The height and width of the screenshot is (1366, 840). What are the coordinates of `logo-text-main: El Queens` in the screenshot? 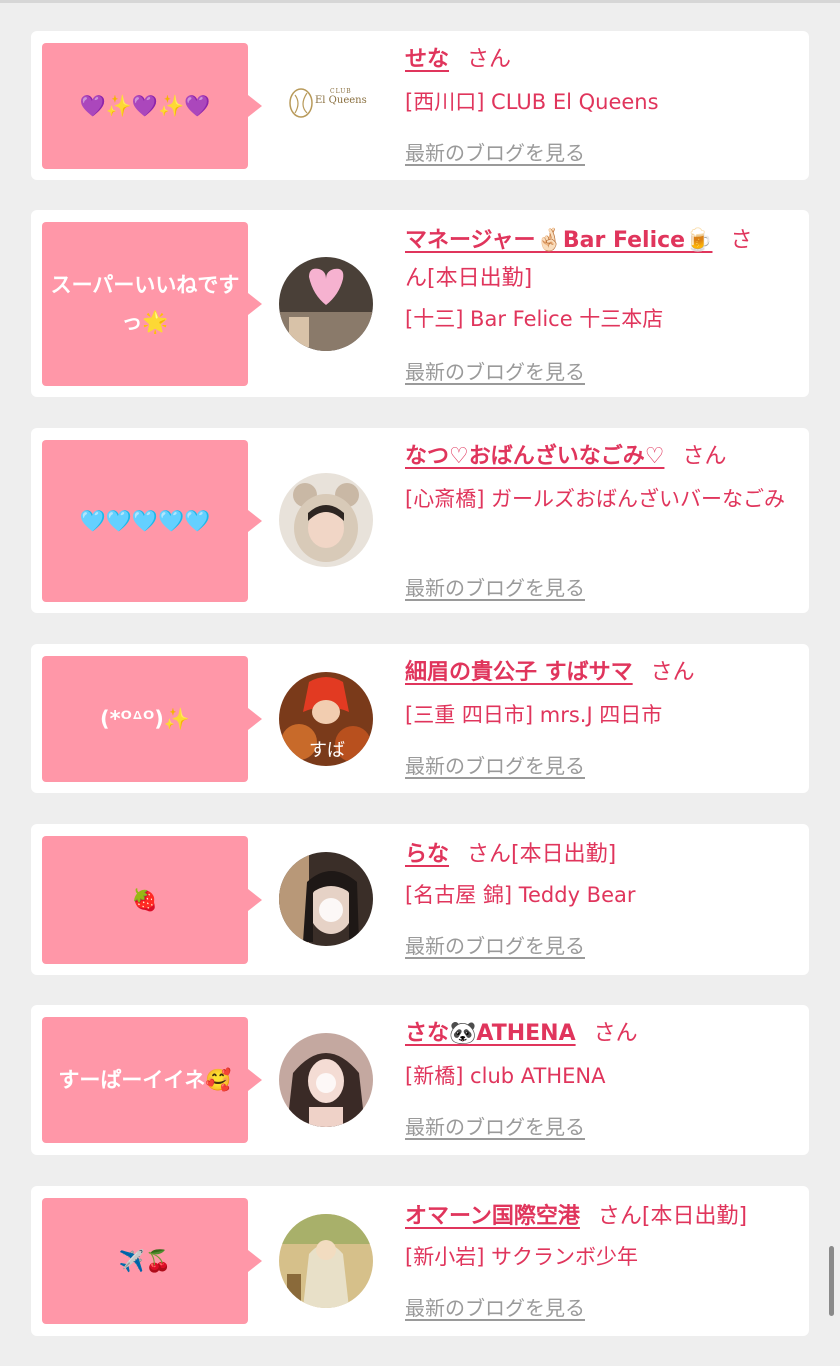 It's located at (341, 100).